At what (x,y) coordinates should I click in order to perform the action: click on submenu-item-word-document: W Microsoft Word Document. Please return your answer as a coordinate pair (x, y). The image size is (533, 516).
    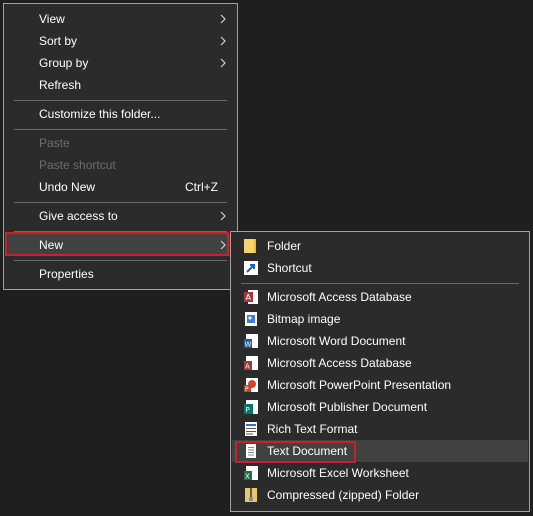
    Looking at the image, I should click on (380, 341).